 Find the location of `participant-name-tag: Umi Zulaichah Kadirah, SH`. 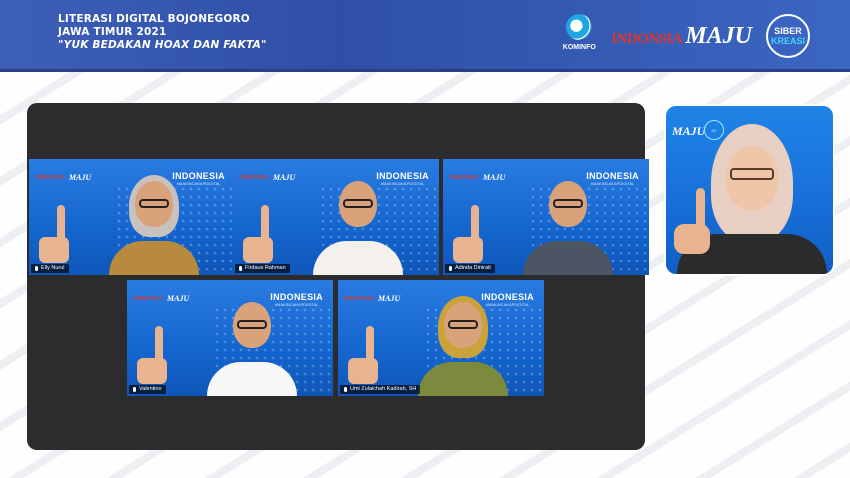

participant-name-tag: Umi Zulaichah Kadirah, SH is located at coordinates (380, 389).